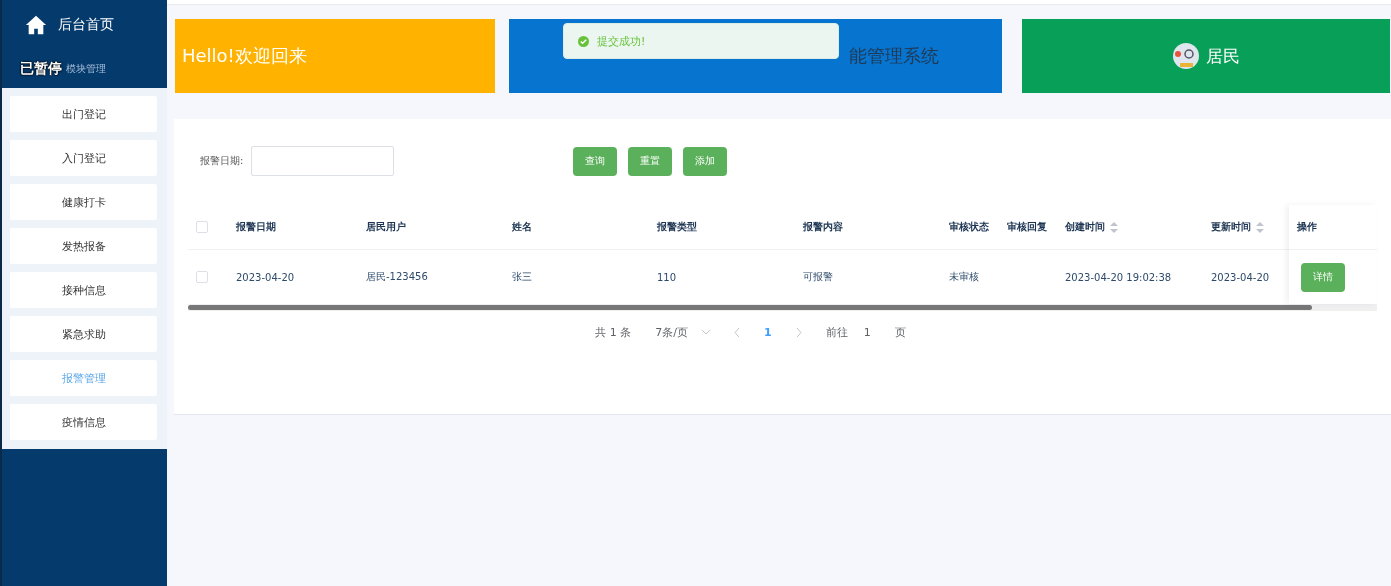  Describe the element at coordinates (823, 227) in the screenshot. I see `column-header: 报警内容` at that location.